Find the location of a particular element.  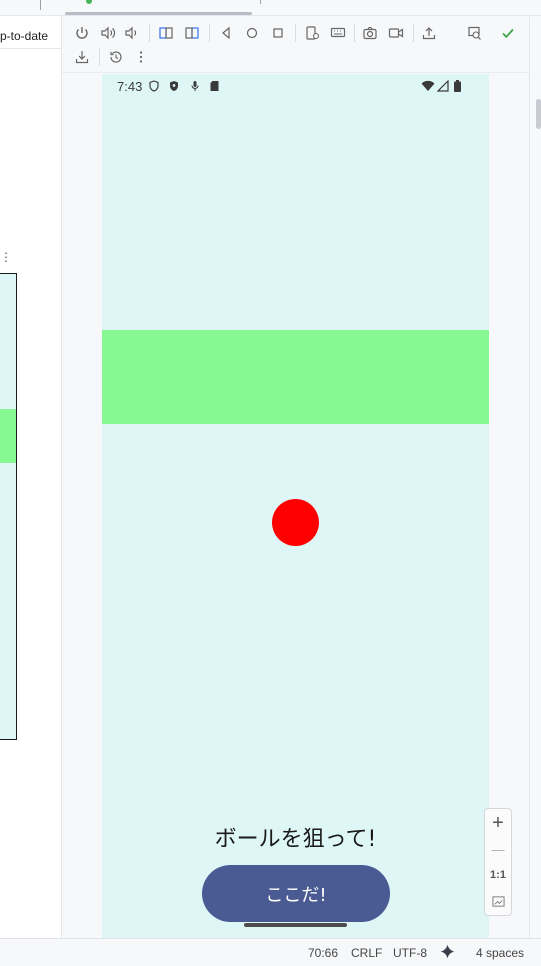

left-tab-bar is located at coordinates (31, 8).